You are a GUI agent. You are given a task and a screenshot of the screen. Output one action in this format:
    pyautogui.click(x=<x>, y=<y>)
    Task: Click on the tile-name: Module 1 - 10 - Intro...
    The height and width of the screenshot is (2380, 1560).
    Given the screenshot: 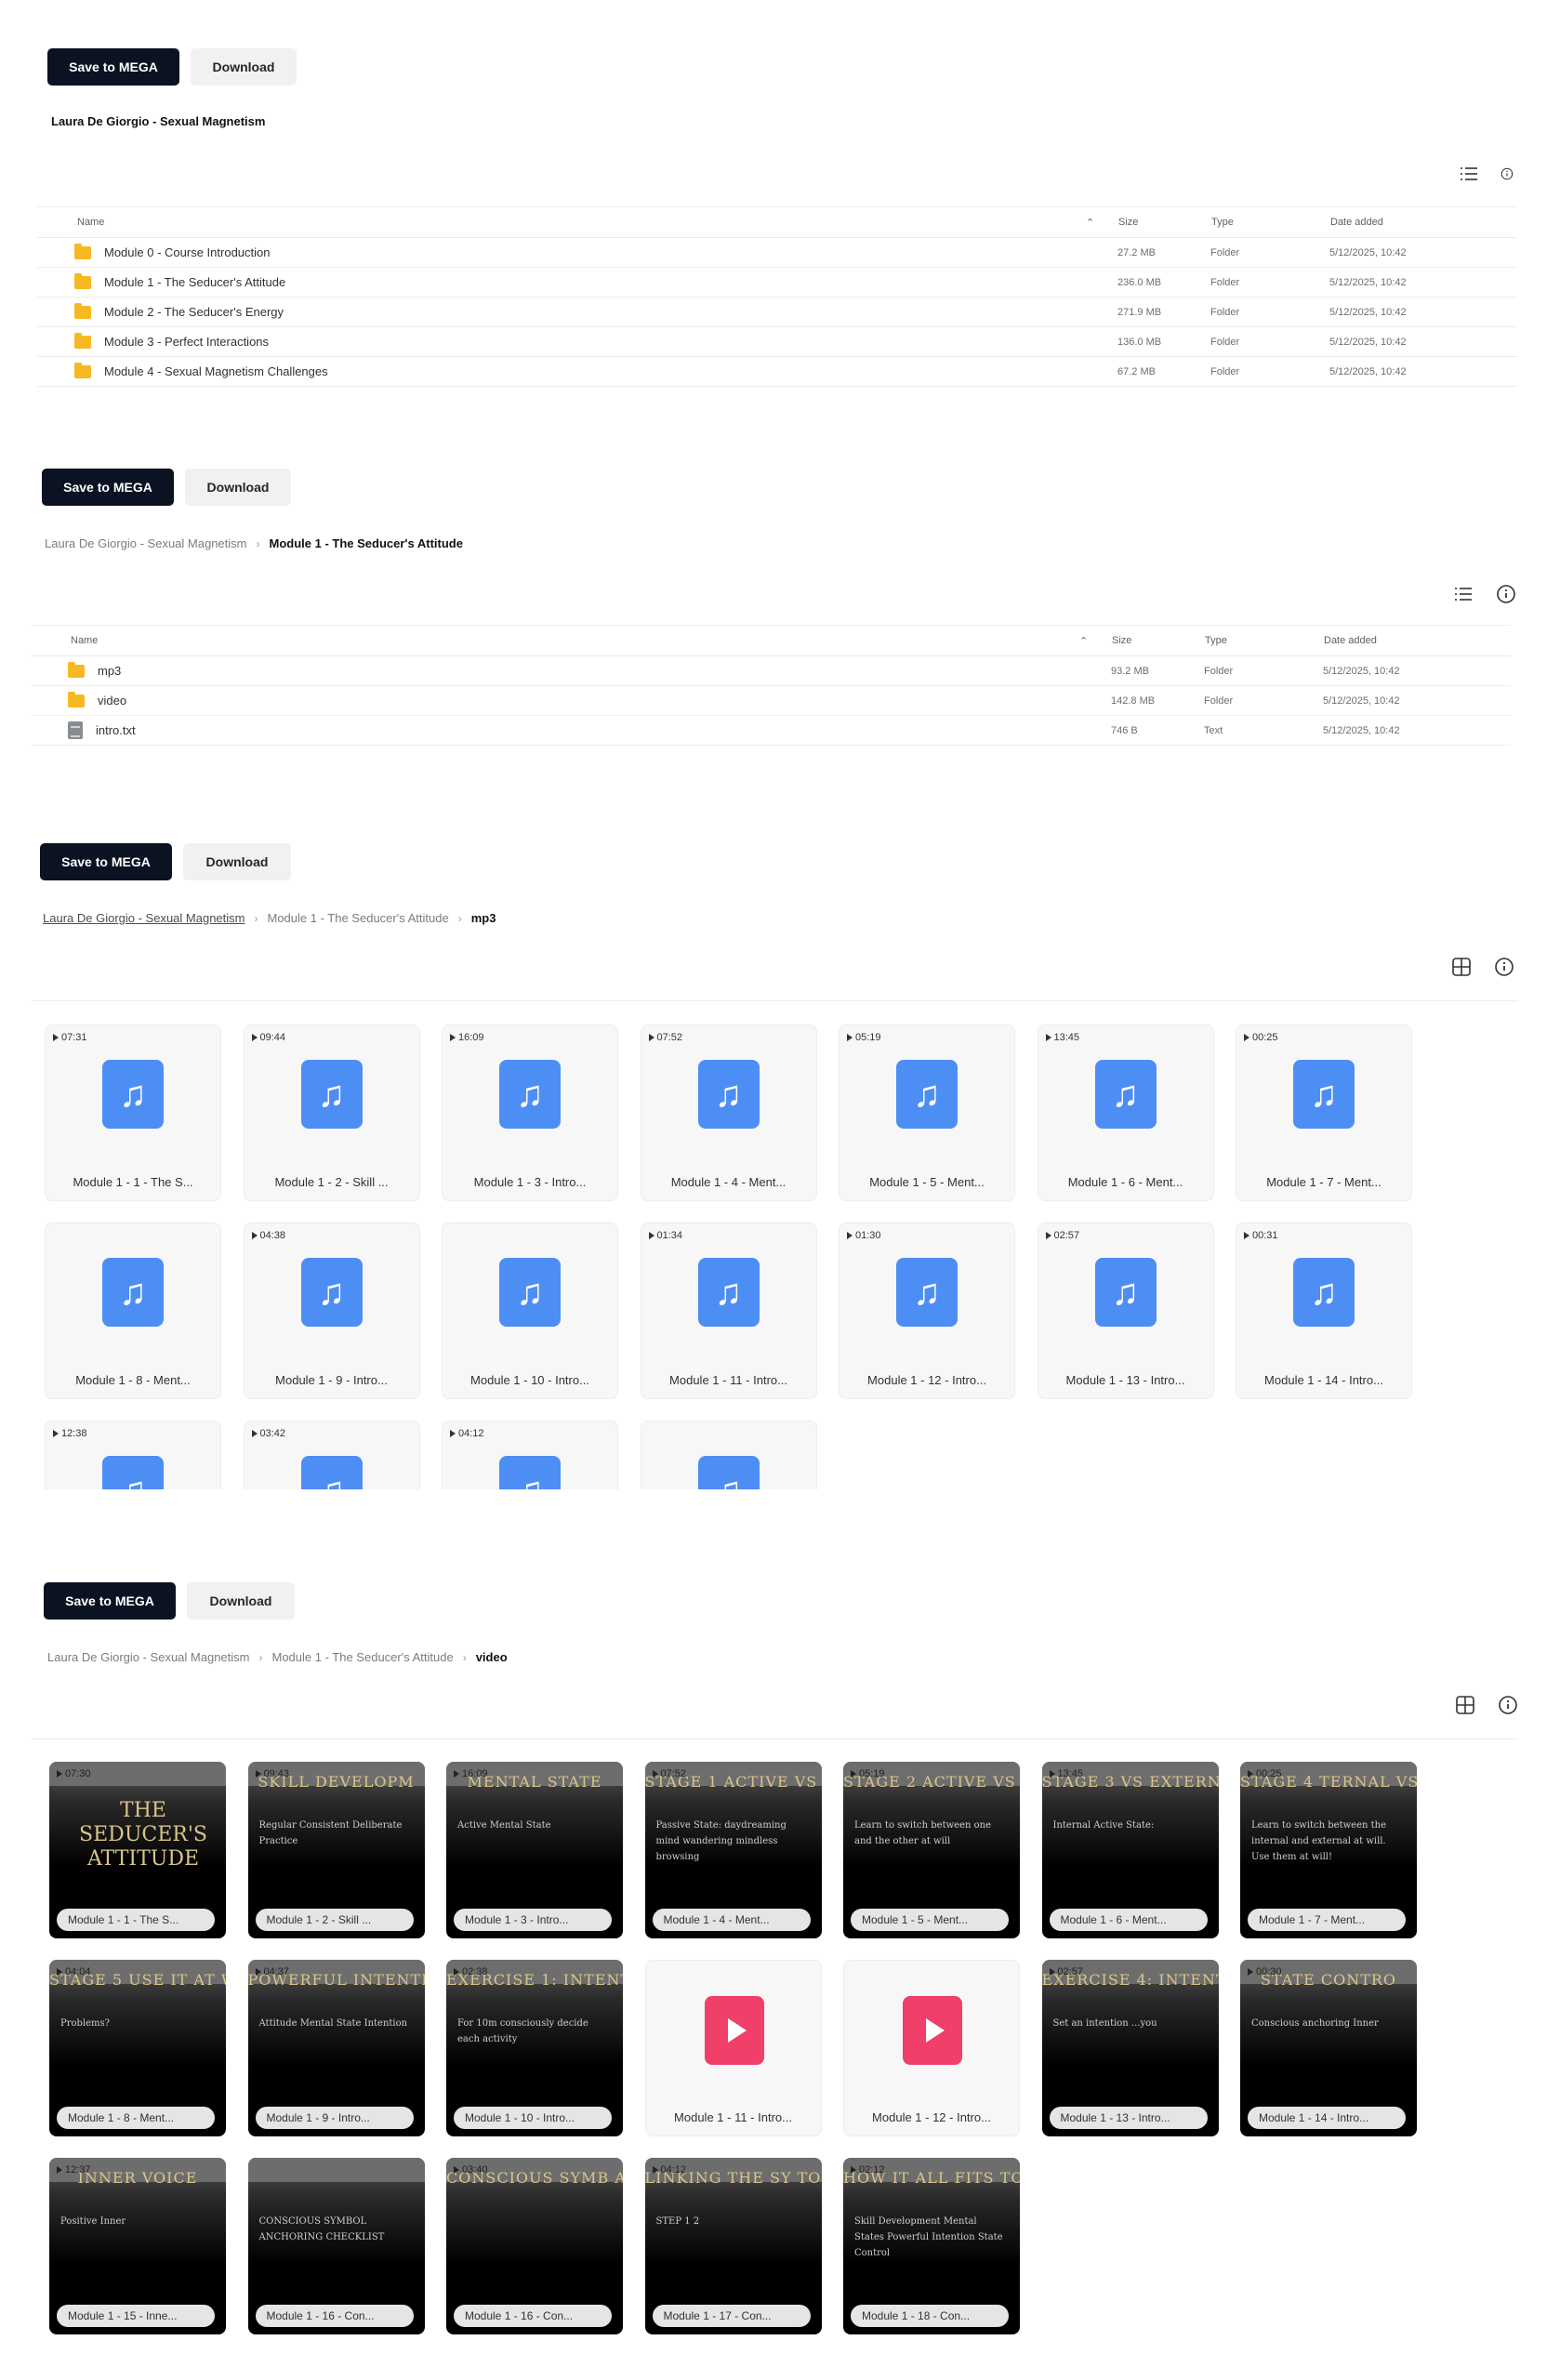 What is the action you would take?
    pyautogui.click(x=533, y=2118)
    